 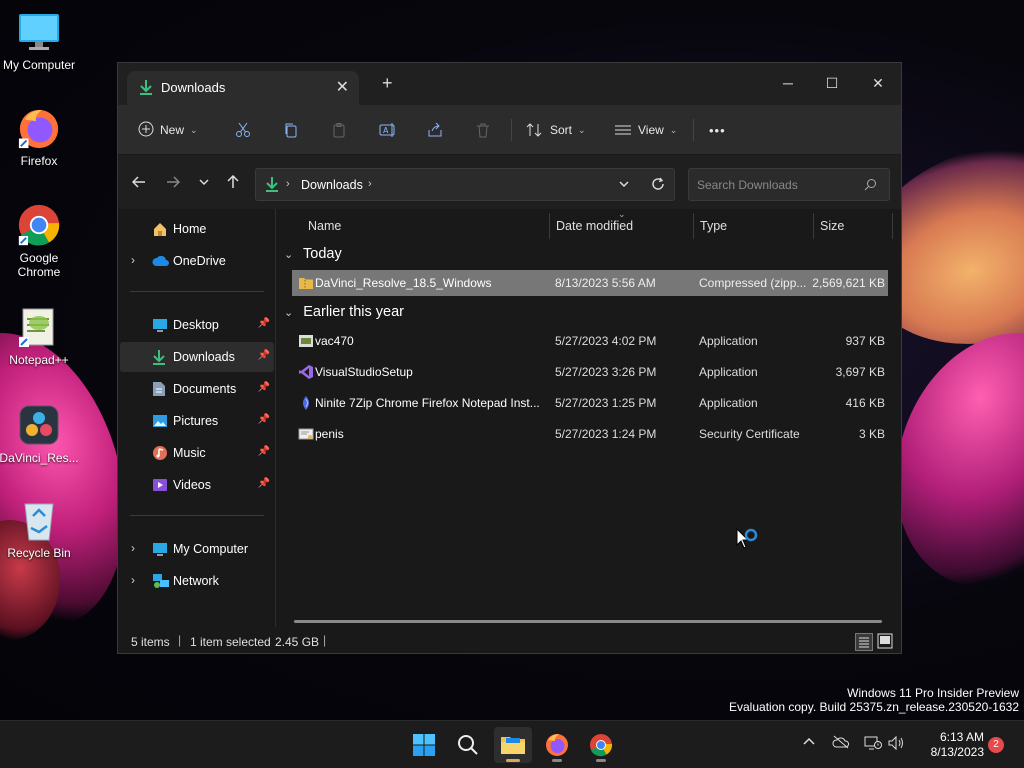 What do you see at coordinates (339, 130) in the screenshot?
I see `paste-button` at bounding box center [339, 130].